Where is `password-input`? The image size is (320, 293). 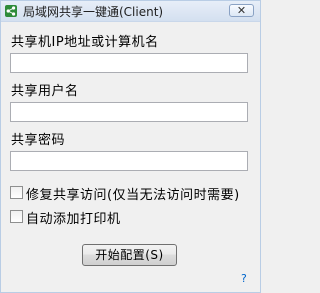
password-input is located at coordinates (129, 161).